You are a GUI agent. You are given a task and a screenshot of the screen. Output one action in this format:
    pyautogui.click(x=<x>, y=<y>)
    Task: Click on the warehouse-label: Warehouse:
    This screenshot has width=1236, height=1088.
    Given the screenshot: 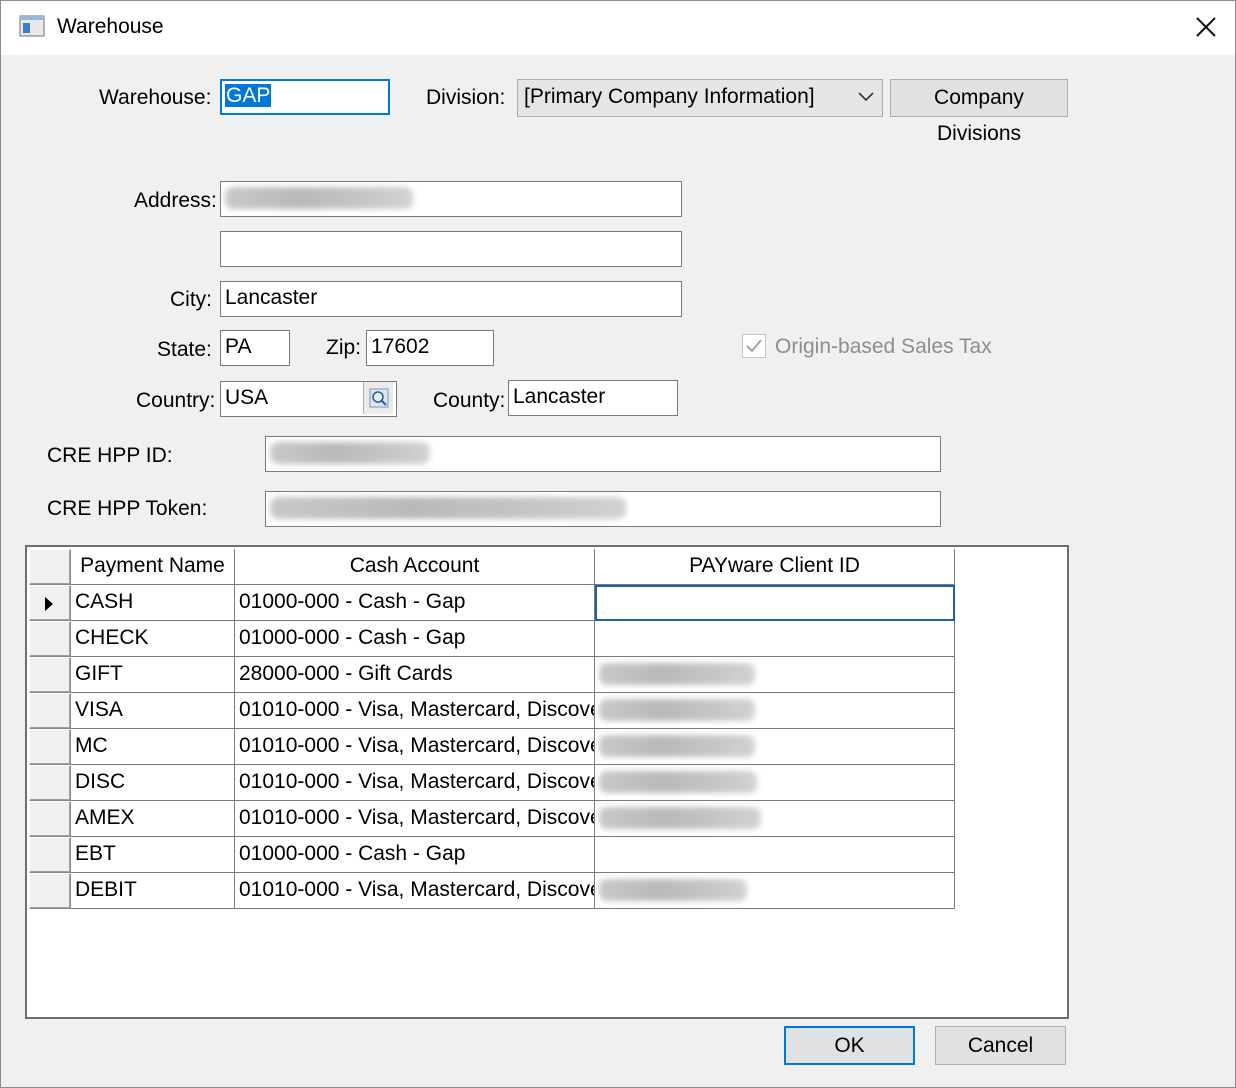 What is the action you would take?
    pyautogui.click(x=155, y=97)
    